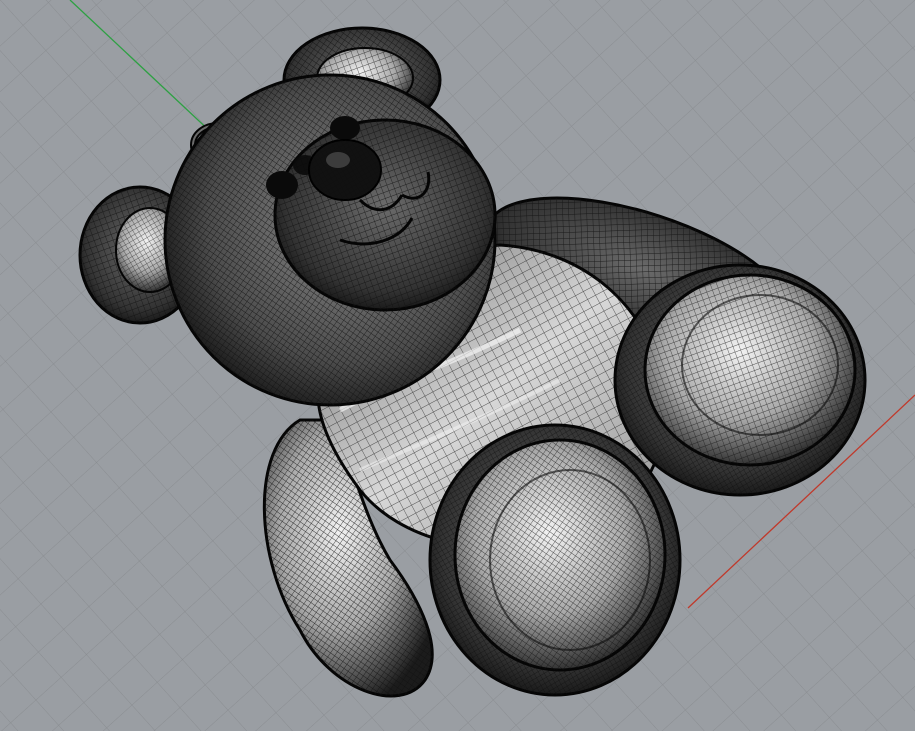  Describe the element at coordinates (385, 215) in the screenshot. I see `muzzle` at that location.